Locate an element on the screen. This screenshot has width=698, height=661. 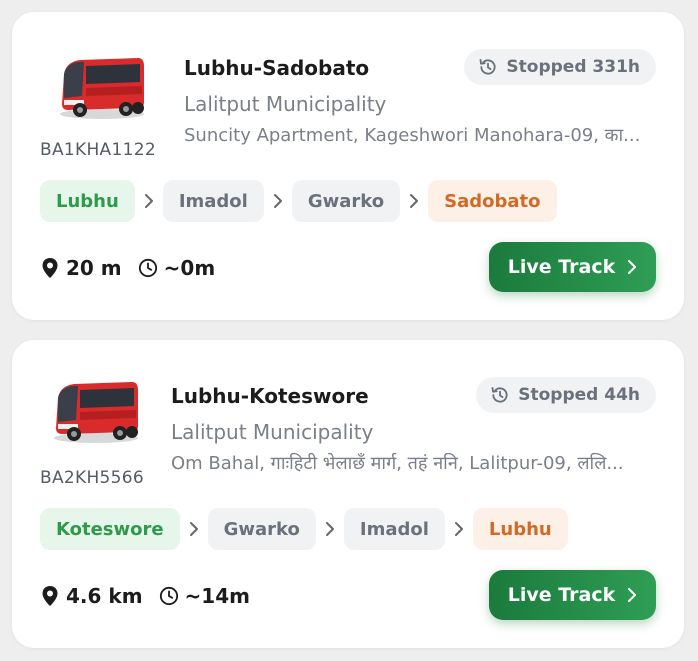
status-text: Stopped 331h is located at coordinates (573, 67).